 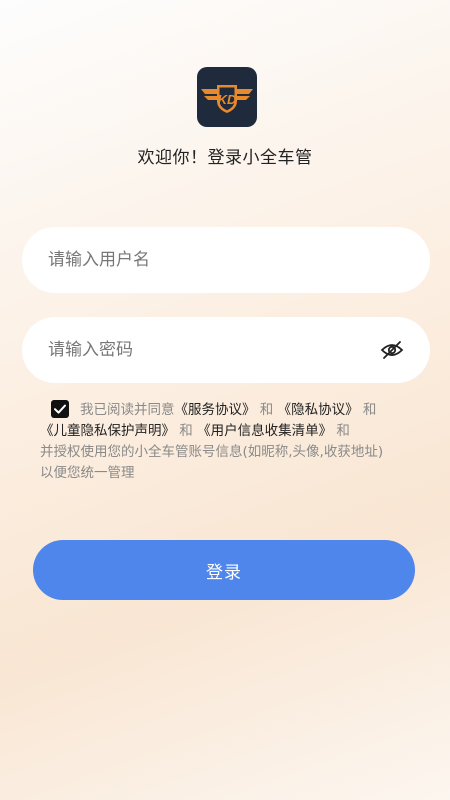 I want to click on logo-emblem-icon: KD, so click(x=227, y=99).